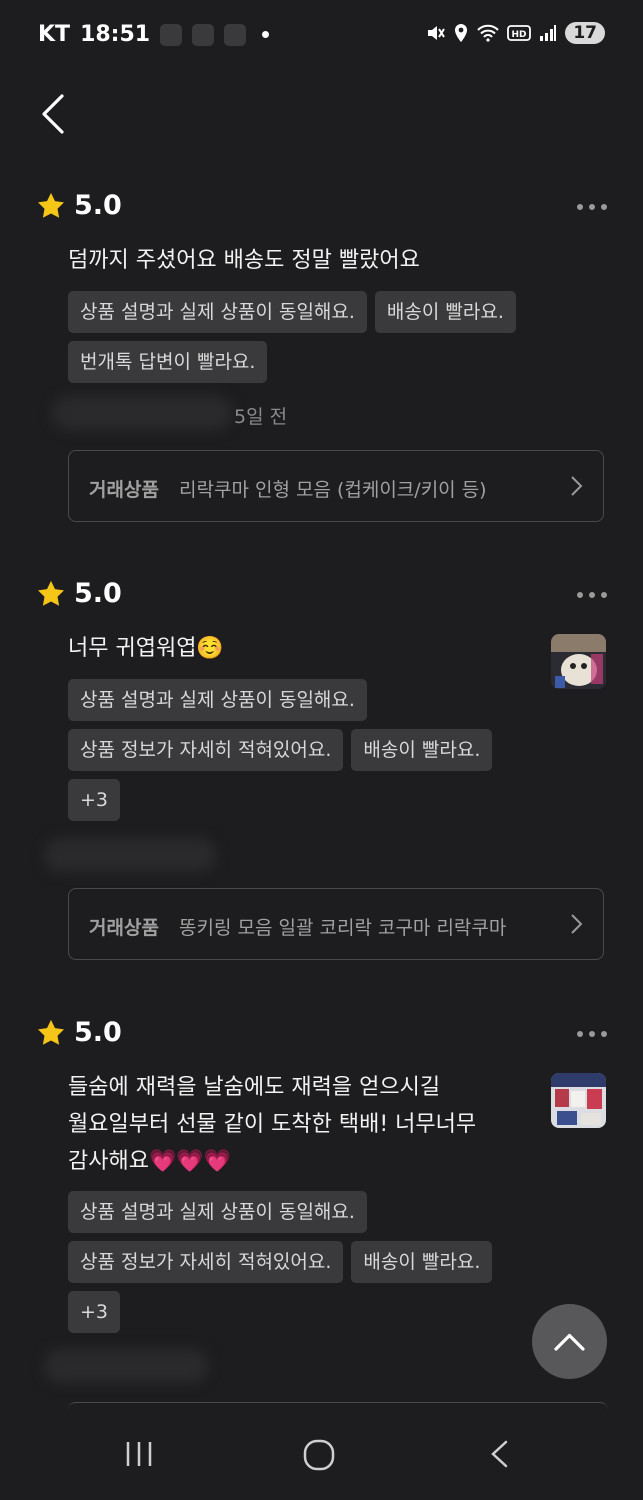 The width and height of the screenshot is (643, 1500). I want to click on review-text-line: 감사해요💗💗💗, so click(150, 1161).